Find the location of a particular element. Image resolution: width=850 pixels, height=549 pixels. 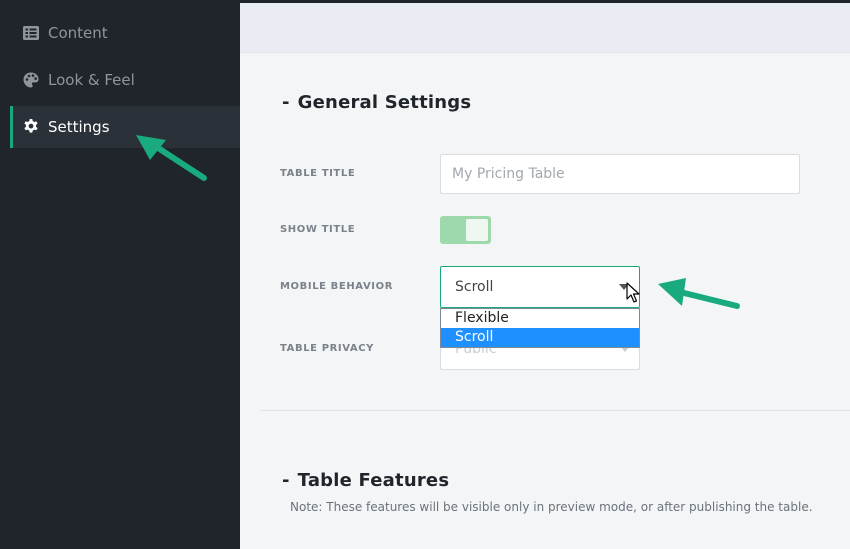

mobile-behavior-dropdown: Flexible Scroll is located at coordinates (540, 328).